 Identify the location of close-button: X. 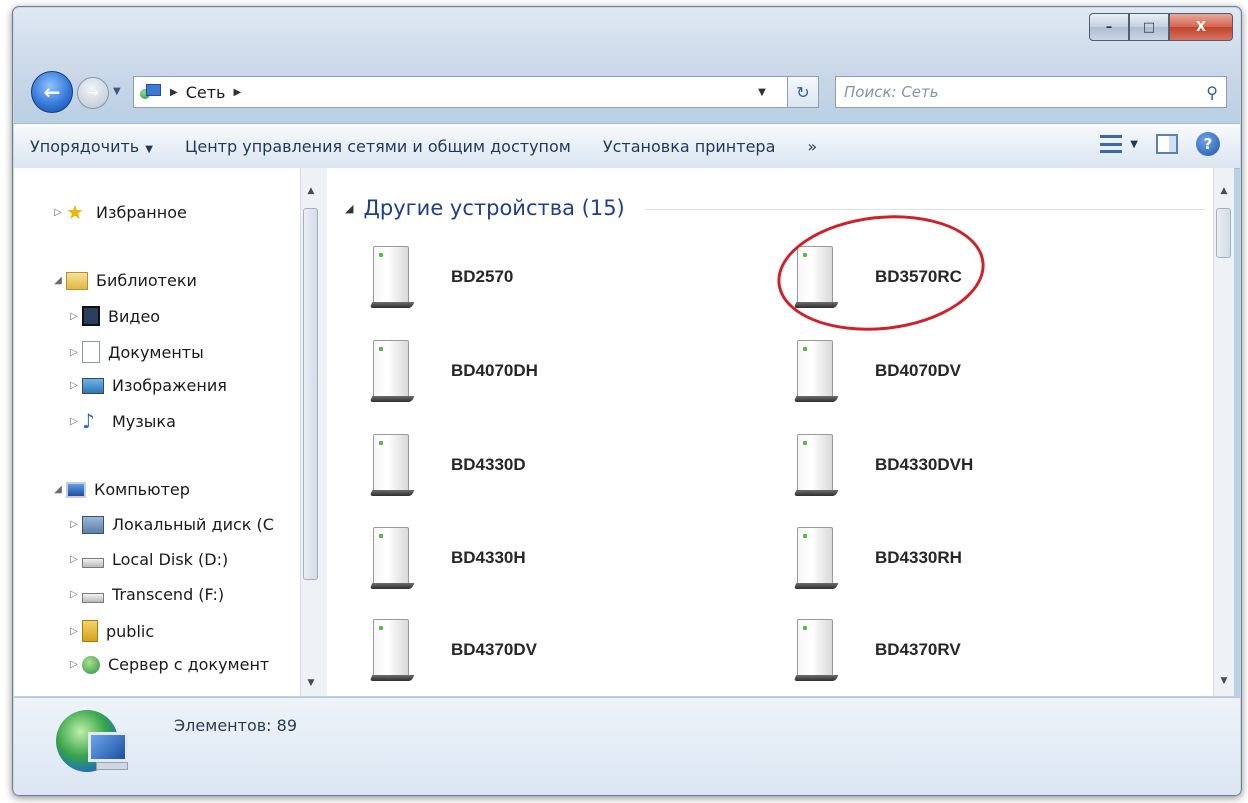
(1201, 27).